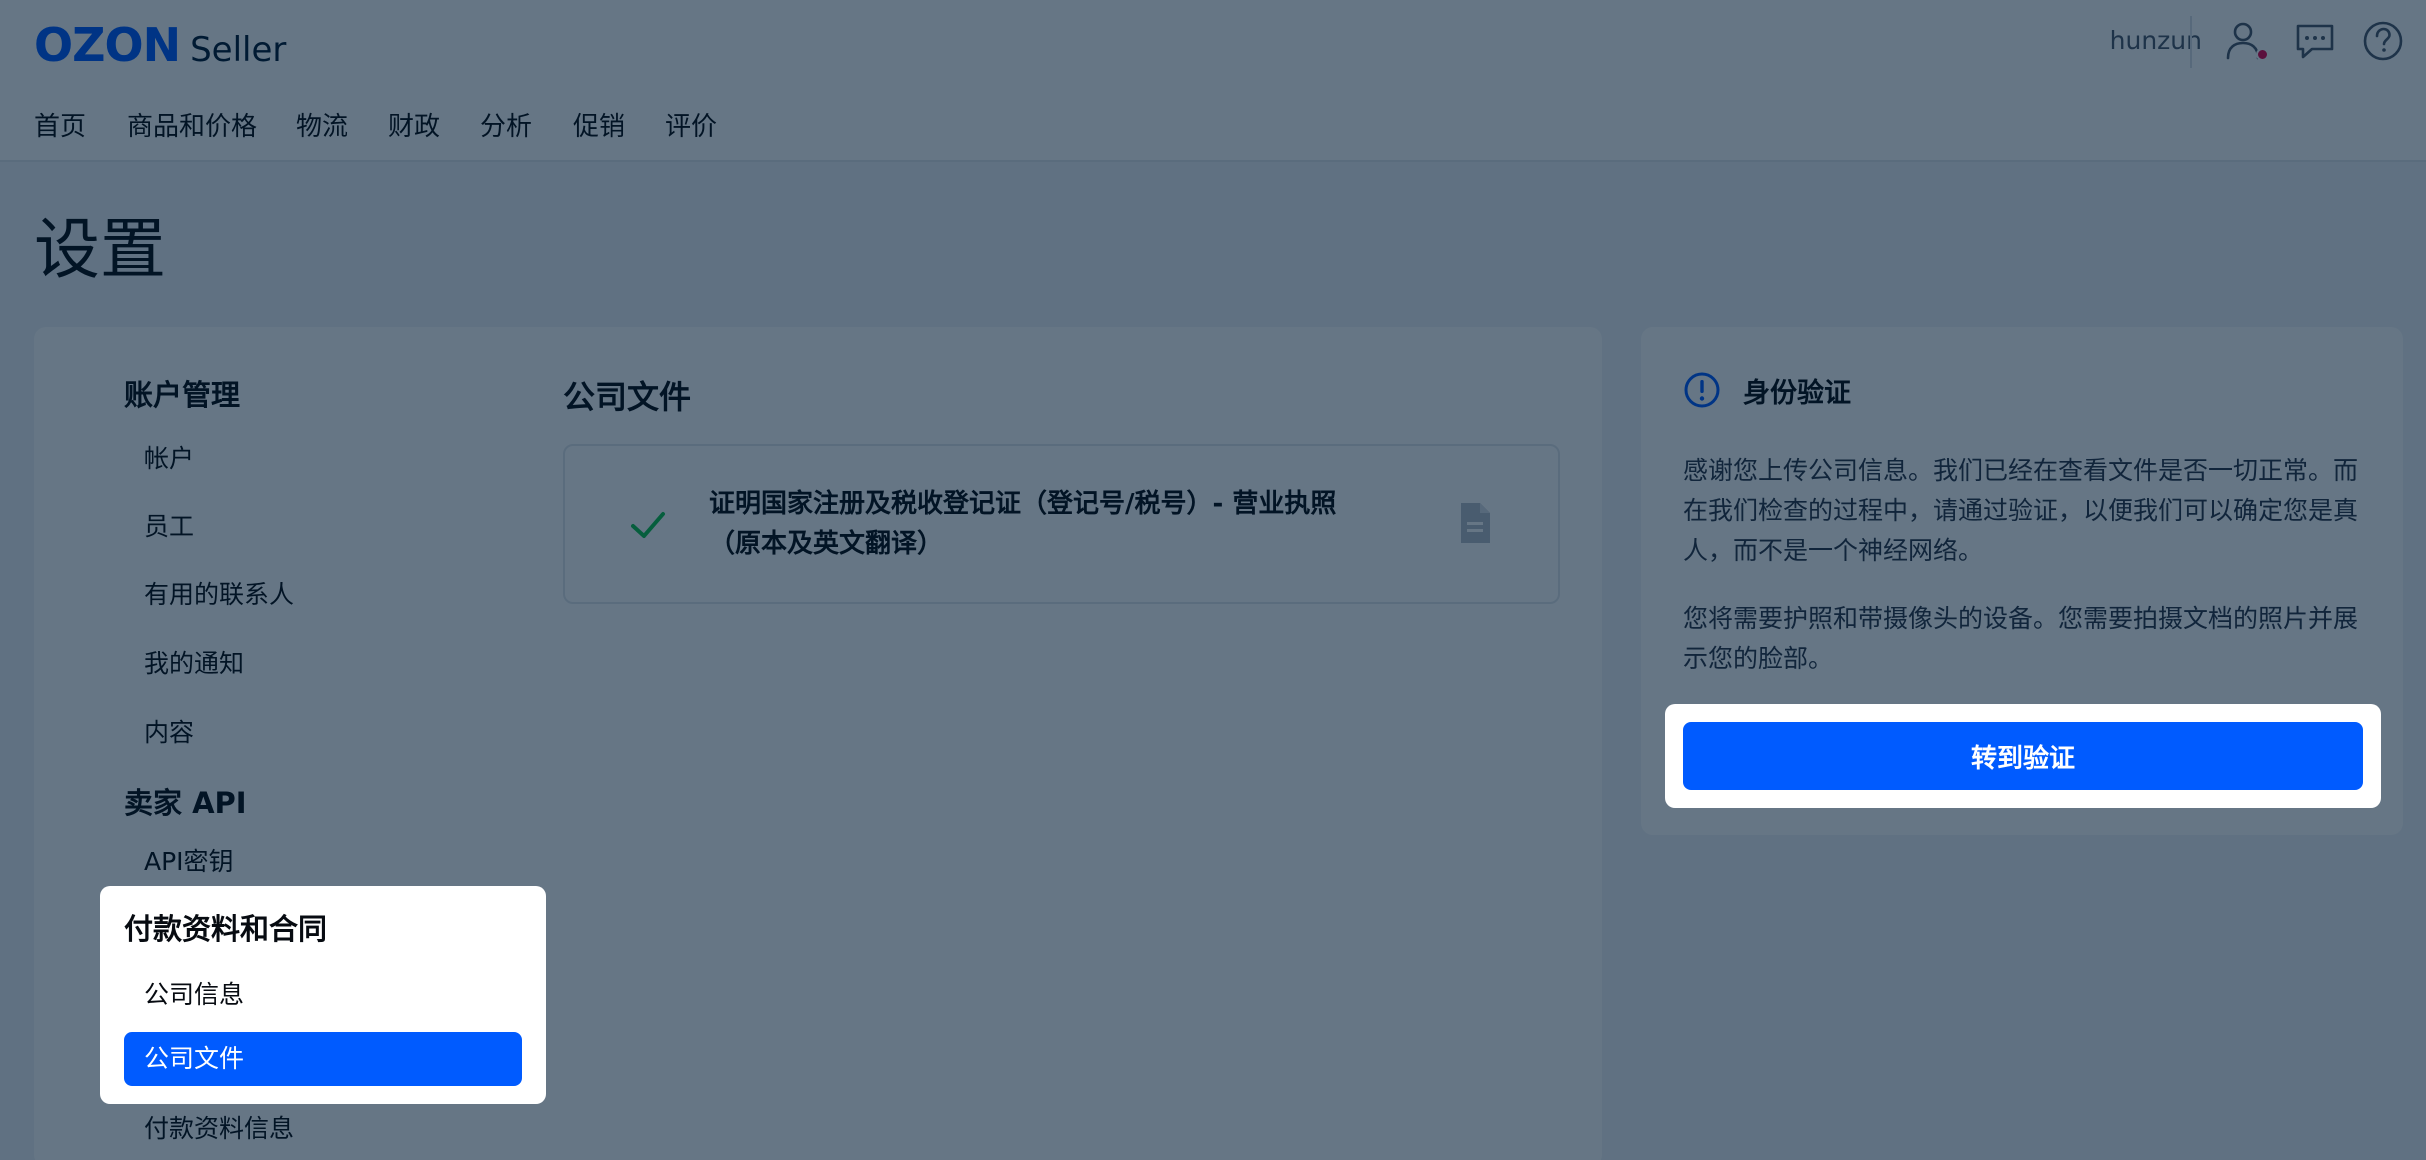 This screenshot has width=2426, height=1160. What do you see at coordinates (2023, 756) in the screenshot?
I see `go-to-verification-button: 转到验证` at bounding box center [2023, 756].